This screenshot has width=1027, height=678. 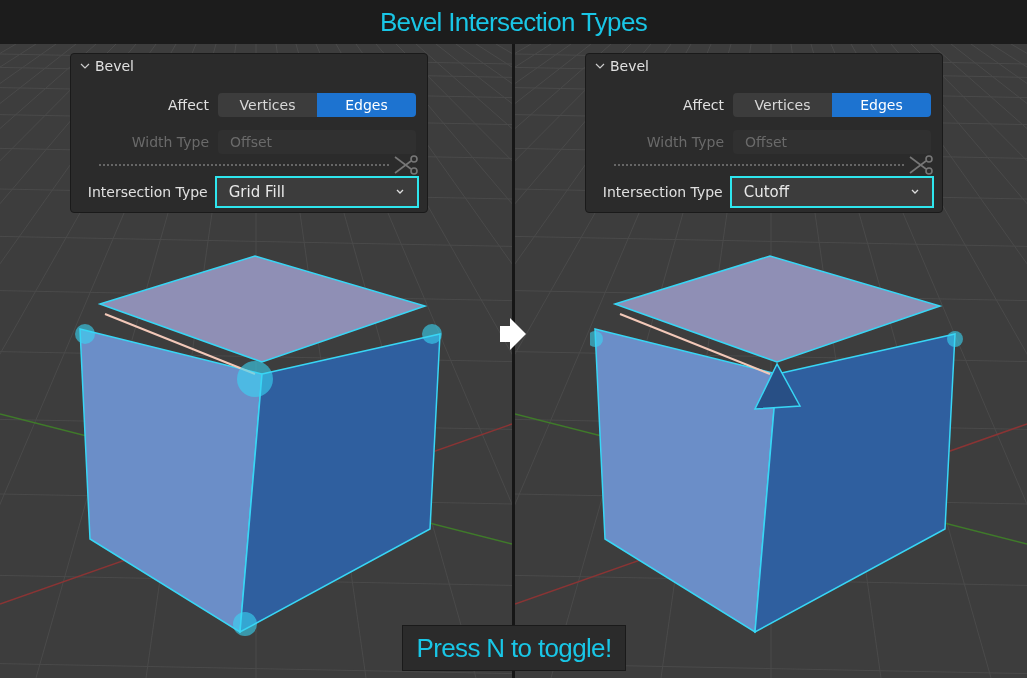 I want to click on intersection-type-dropdown: Cutoff, so click(x=831, y=192).